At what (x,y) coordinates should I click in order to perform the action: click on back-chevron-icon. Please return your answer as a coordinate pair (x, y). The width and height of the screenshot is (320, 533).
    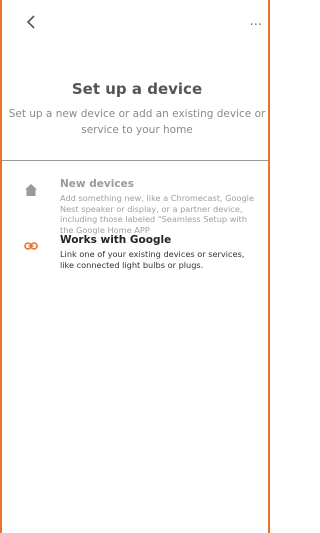
    Looking at the image, I should click on (32, 22).